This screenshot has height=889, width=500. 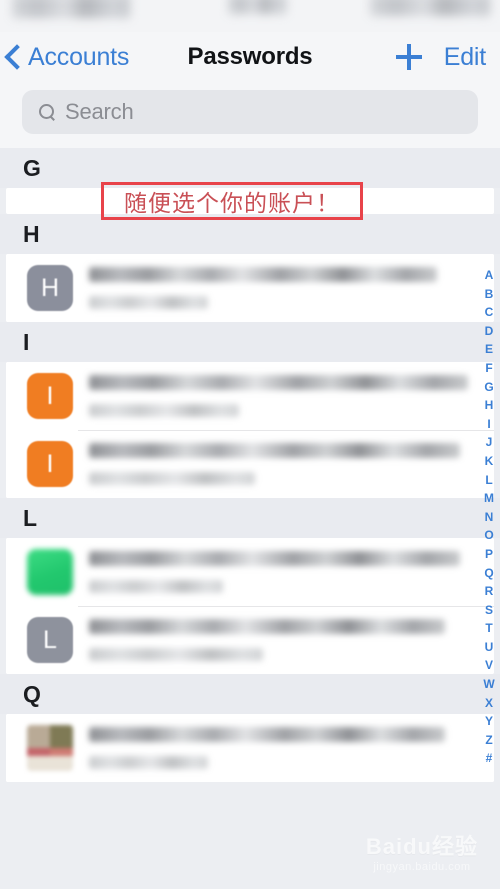 What do you see at coordinates (489, 461) in the screenshot?
I see `index-letter-k: K` at bounding box center [489, 461].